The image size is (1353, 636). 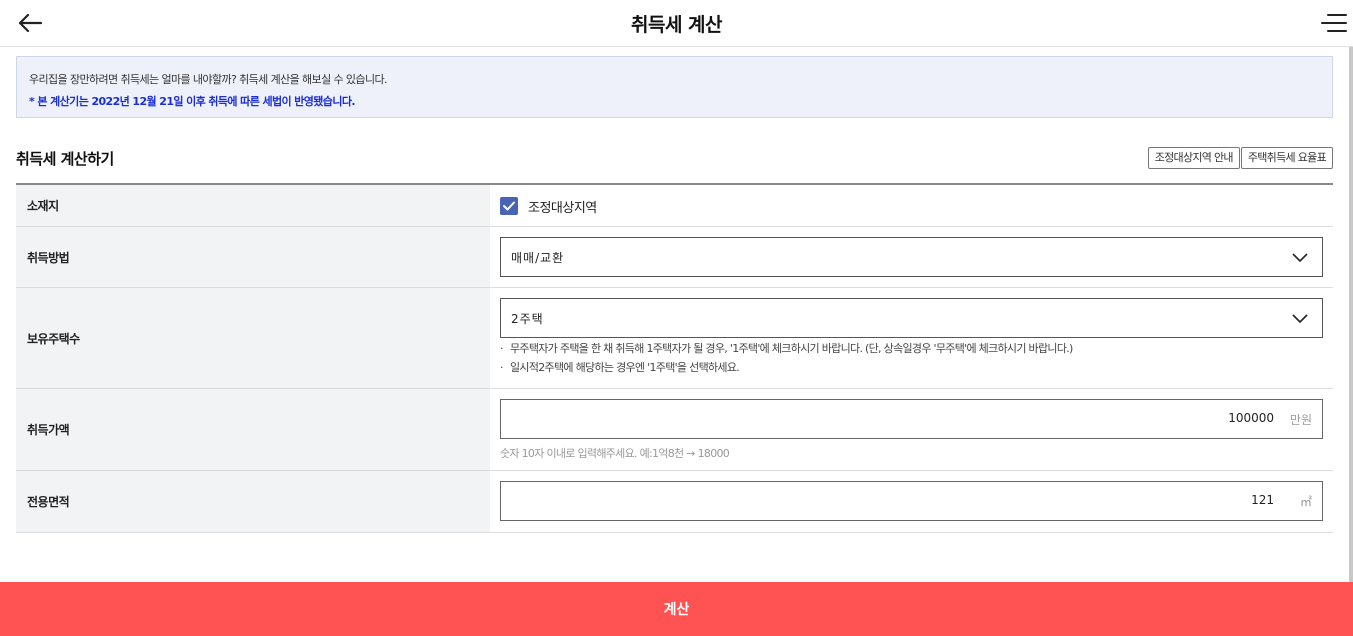 I want to click on area-input: 121 ㎡, so click(x=911, y=501).